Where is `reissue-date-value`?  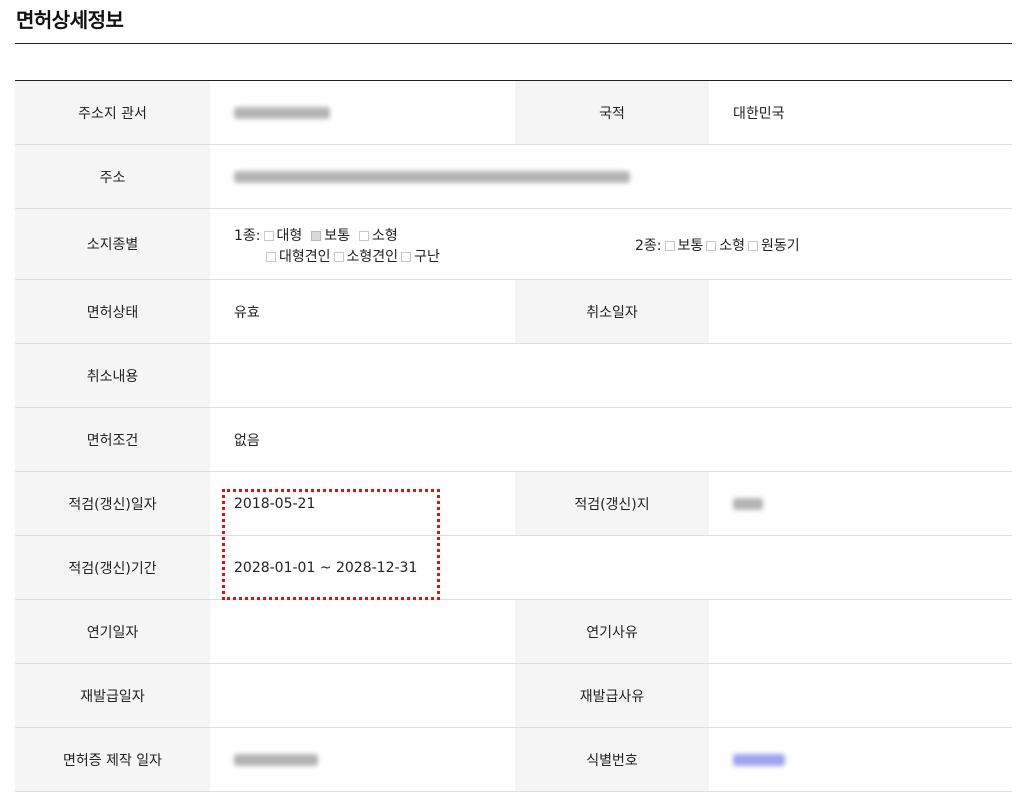 reissue-date-value is located at coordinates (362, 695).